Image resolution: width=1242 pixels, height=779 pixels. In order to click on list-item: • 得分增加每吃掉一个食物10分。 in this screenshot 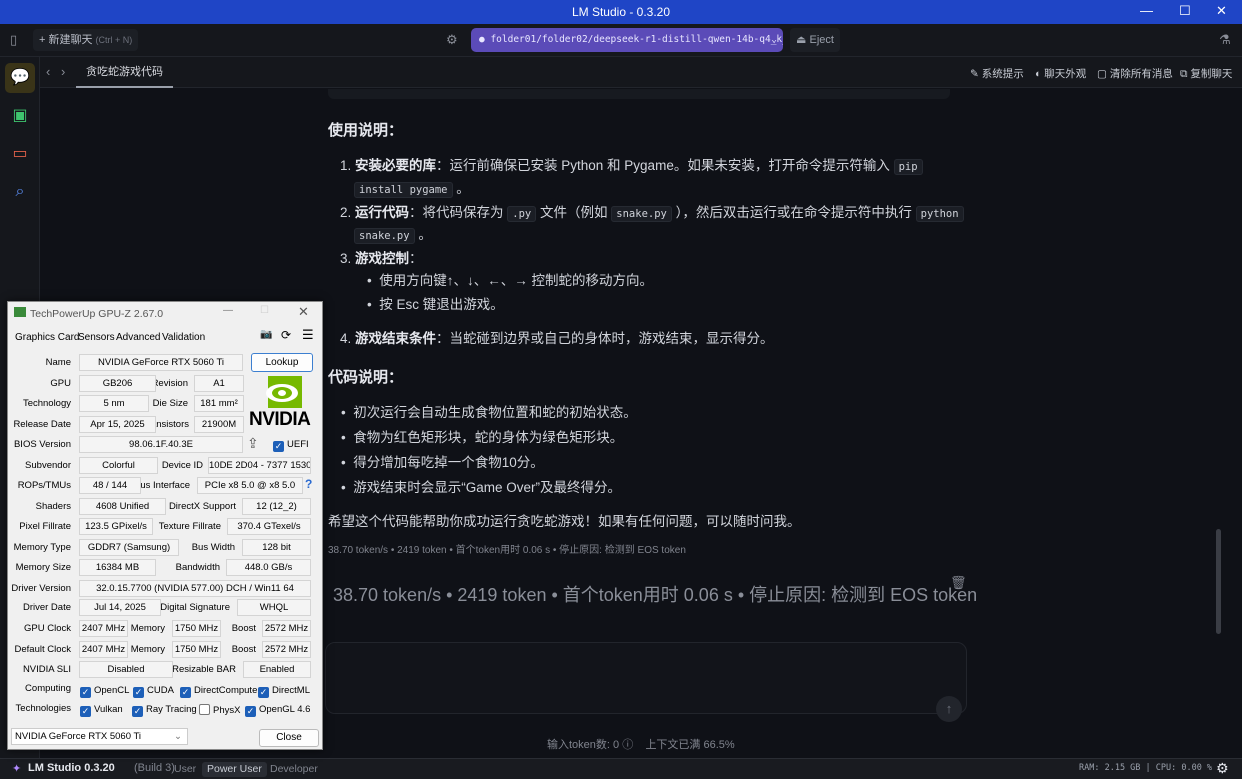, I will do `click(442, 462)`.